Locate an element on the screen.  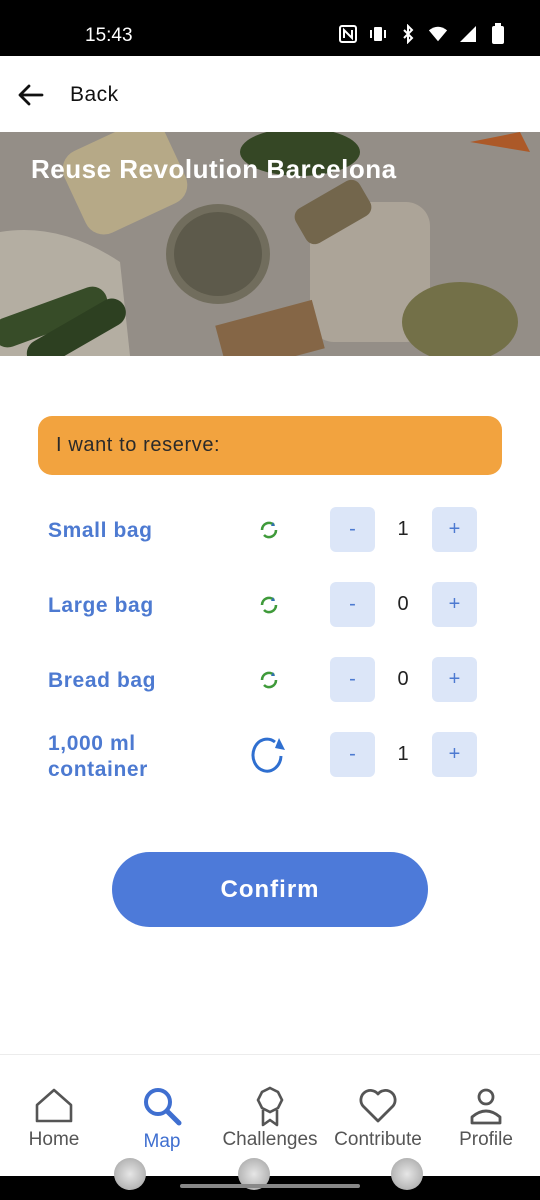
heart-icon is located at coordinates (378, 1106).